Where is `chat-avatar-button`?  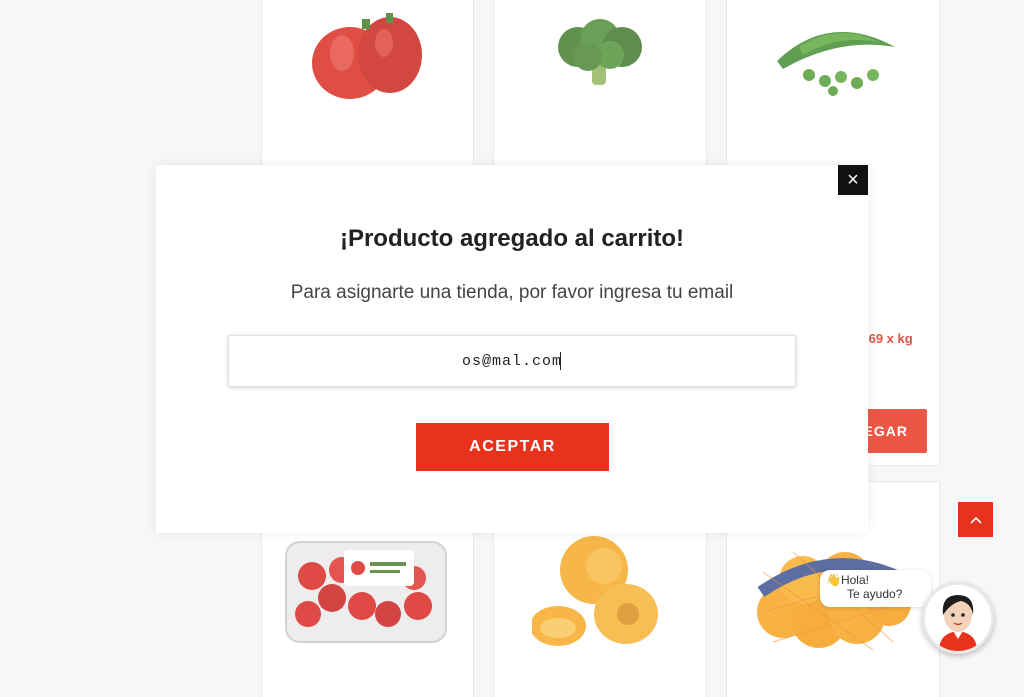
chat-avatar-button is located at coordinates (958, 618).